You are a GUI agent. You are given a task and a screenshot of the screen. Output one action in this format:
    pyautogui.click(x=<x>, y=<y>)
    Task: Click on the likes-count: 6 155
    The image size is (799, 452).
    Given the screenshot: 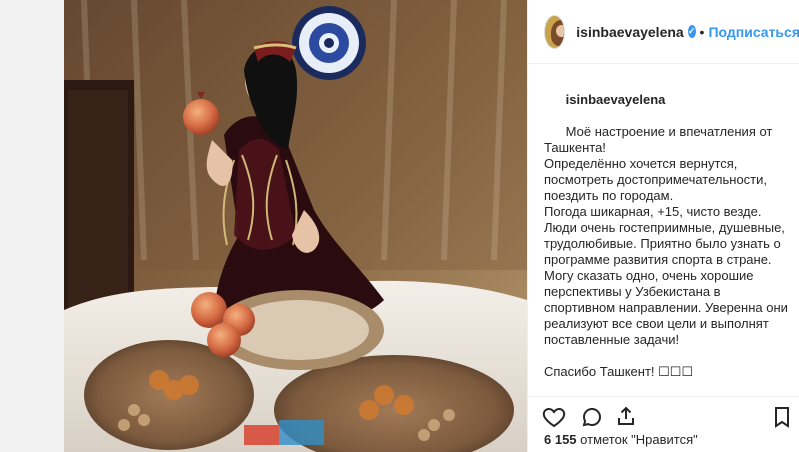 What is the action you would take?
    pyautogui.click(x=560, y=439)
    